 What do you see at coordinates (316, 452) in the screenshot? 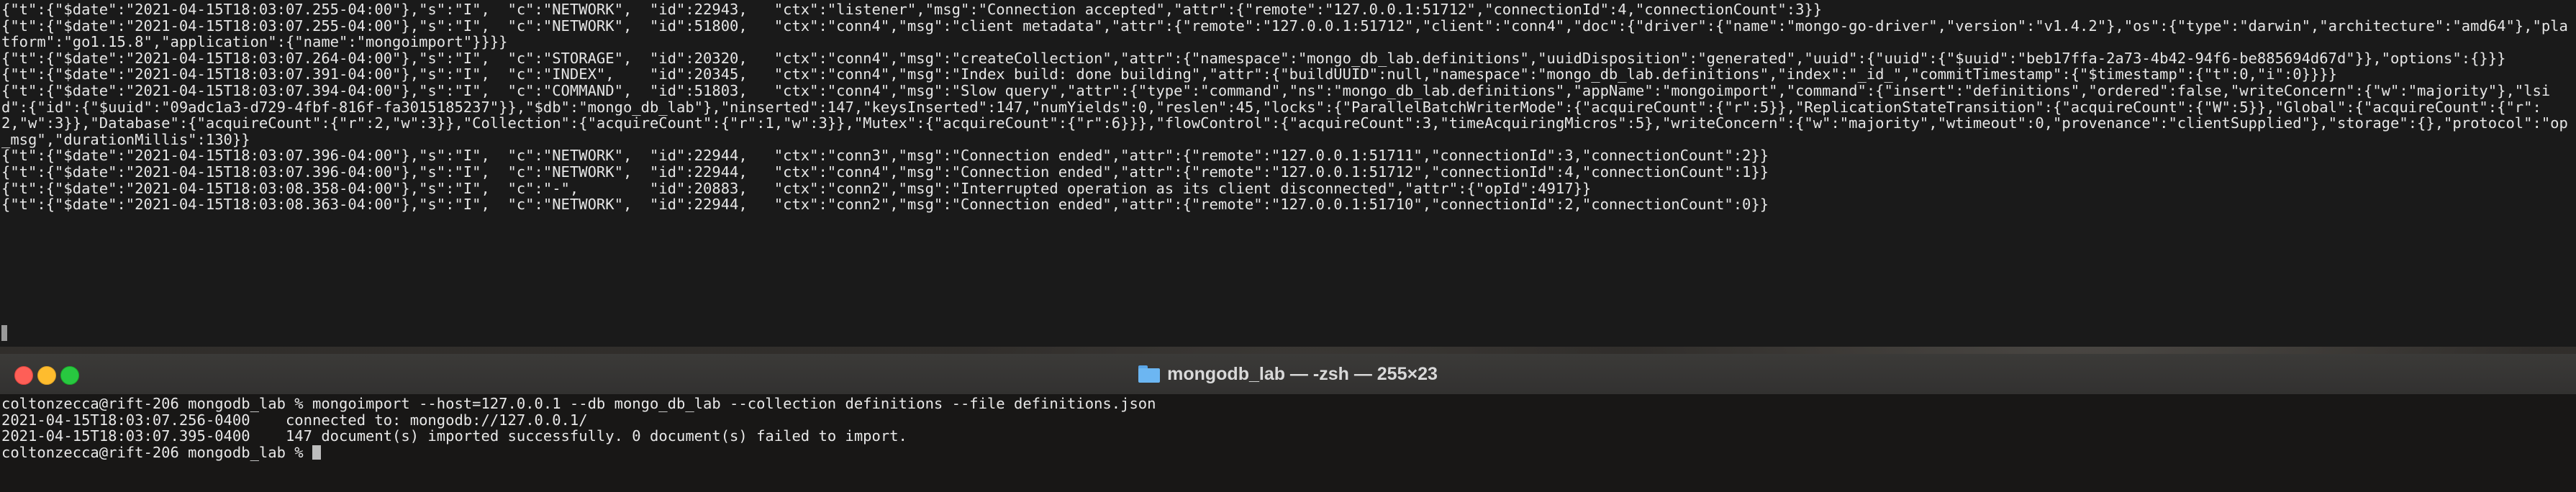
I see `text-cursor` at bounding box center [316, 452].